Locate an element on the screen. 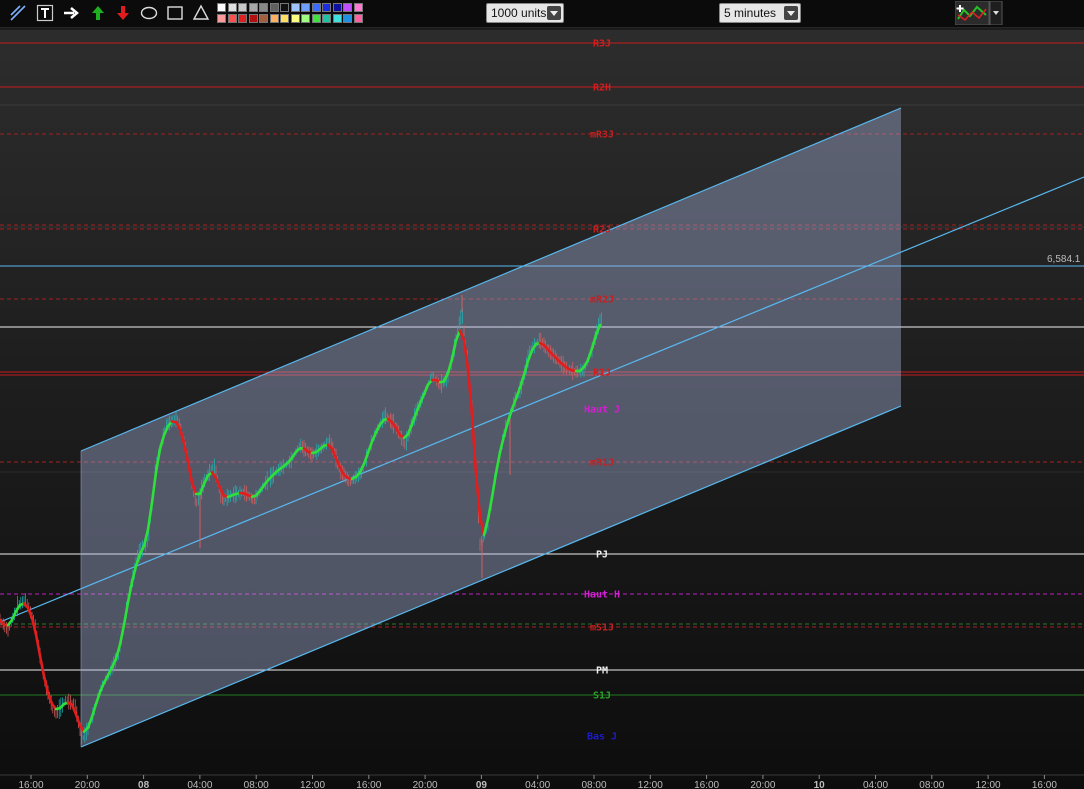  pivot-level-label: mS1J is located at coordinates (602, 628).